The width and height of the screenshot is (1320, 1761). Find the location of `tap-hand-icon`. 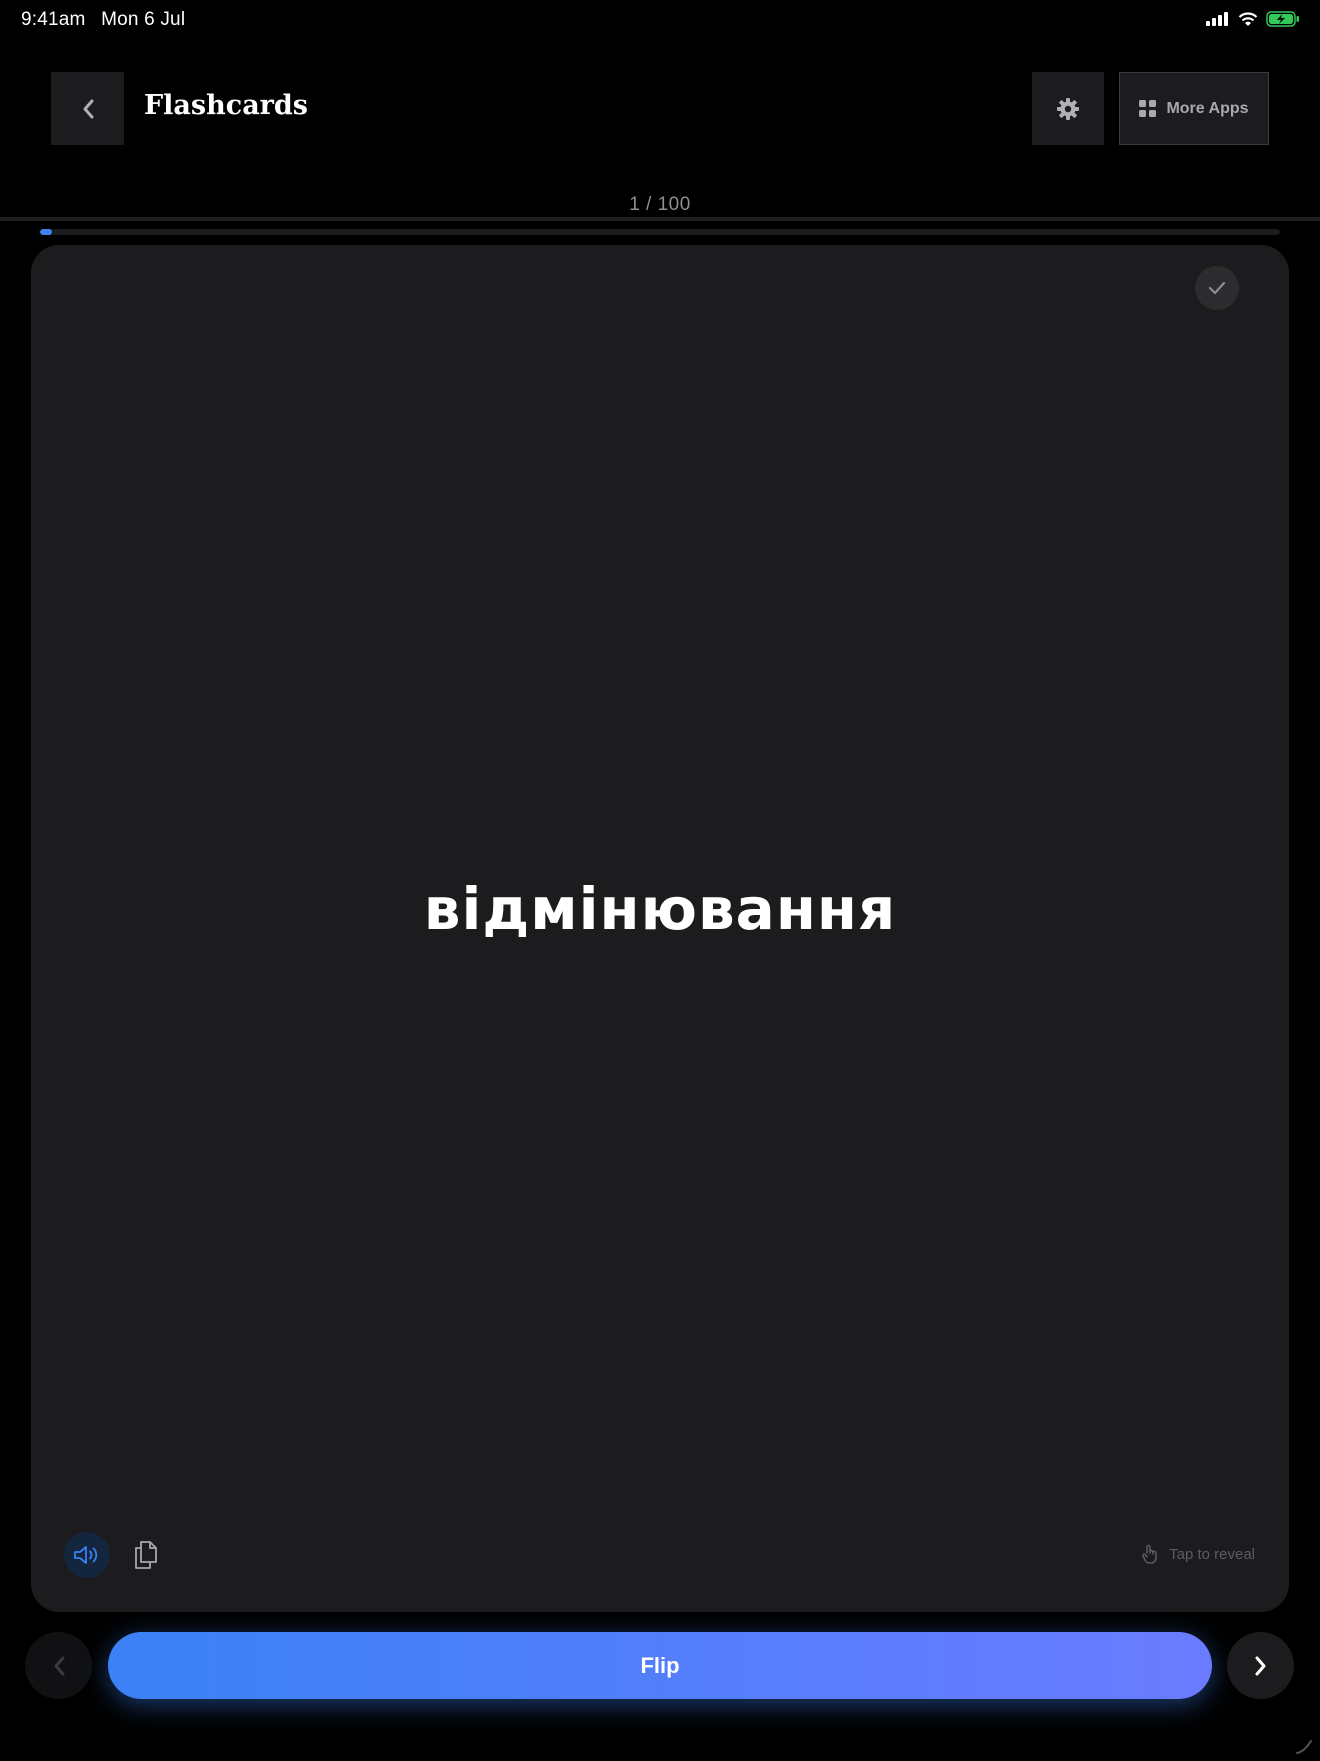

tap-hand-icon is located at coordinates (1149, 1554).